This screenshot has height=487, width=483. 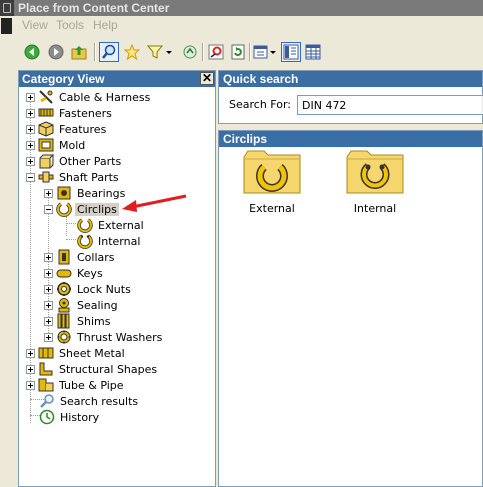 What do you see at coordinates (91, 385) in the screenshot?
I see `tree-item-label: Tube & Pipe` at bounding box center [91, 385].